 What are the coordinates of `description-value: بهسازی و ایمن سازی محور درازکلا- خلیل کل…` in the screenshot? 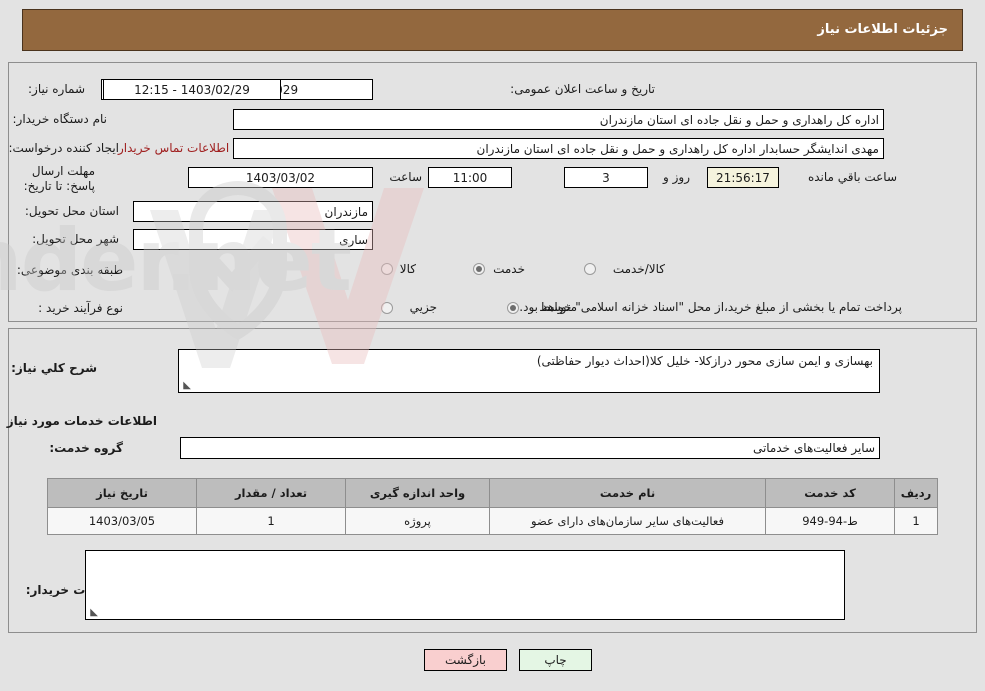 It's located at (704, 361).